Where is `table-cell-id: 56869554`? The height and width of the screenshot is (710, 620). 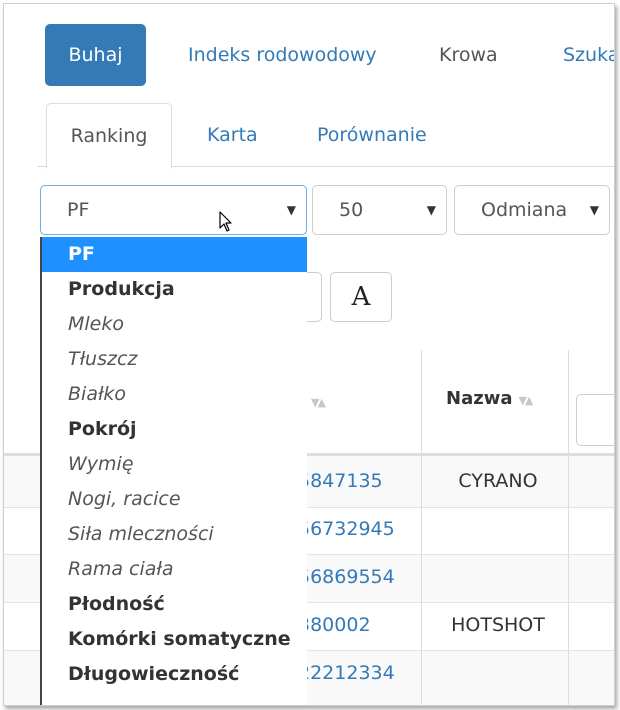
table-cell-id: 56869554 is located at coordinates (346, 577).